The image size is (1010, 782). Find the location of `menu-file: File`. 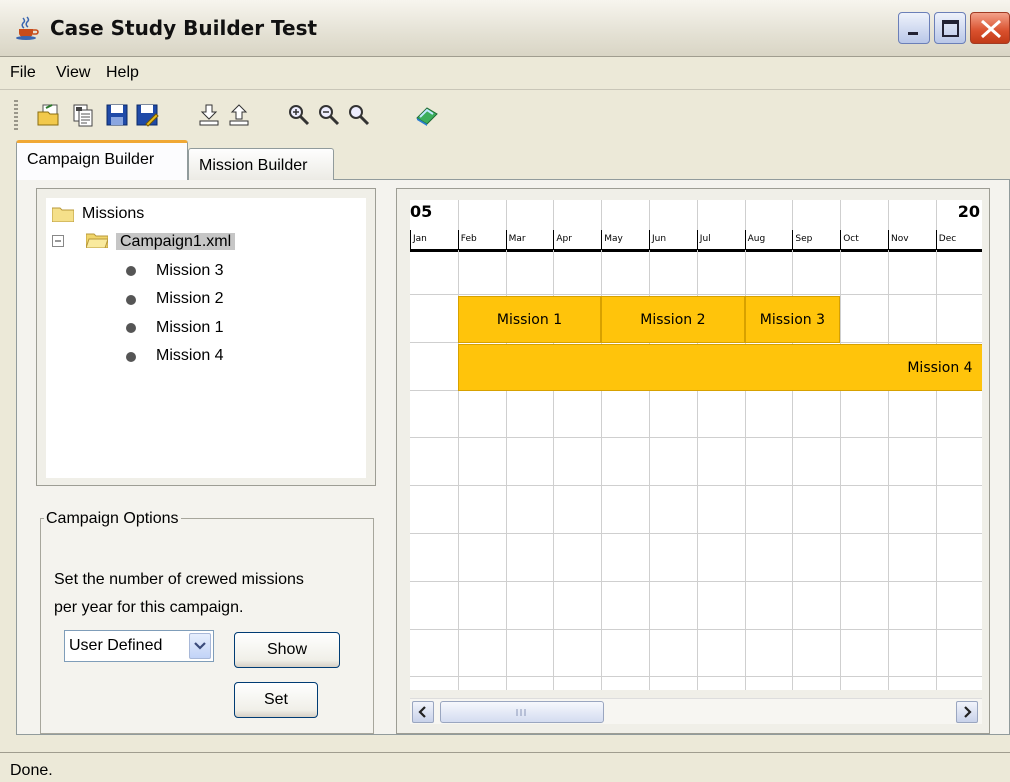

menu-file: File is located at coordinates (23, 73).